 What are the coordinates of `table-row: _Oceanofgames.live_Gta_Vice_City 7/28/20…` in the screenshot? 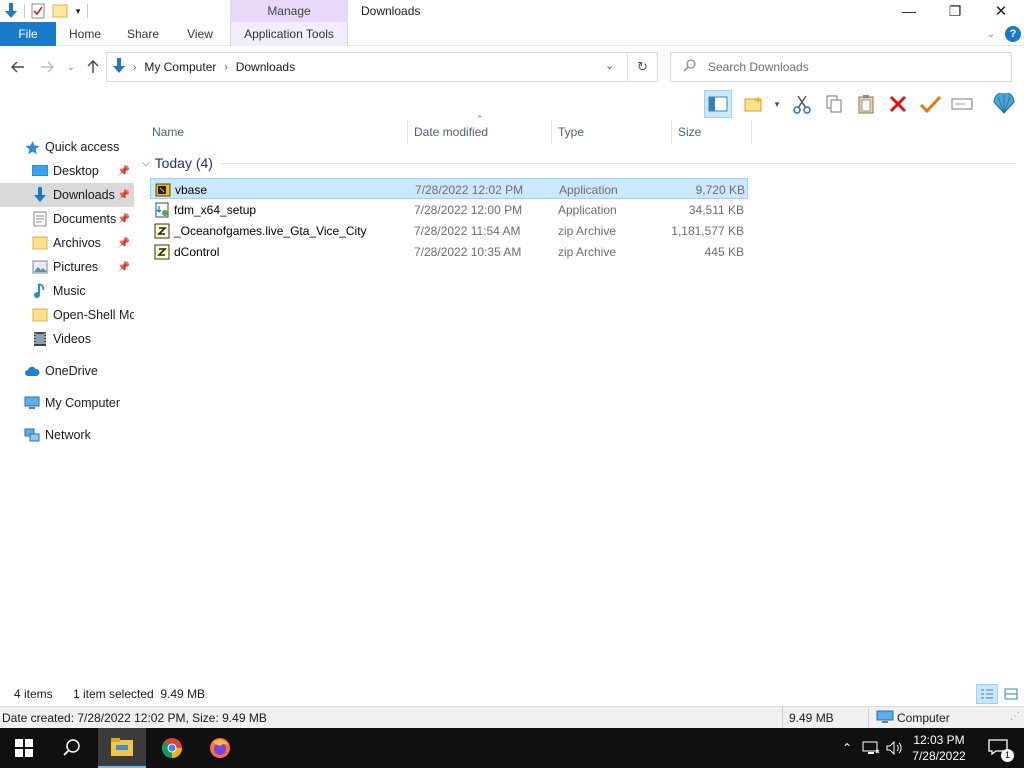 It's located at (449, 230).